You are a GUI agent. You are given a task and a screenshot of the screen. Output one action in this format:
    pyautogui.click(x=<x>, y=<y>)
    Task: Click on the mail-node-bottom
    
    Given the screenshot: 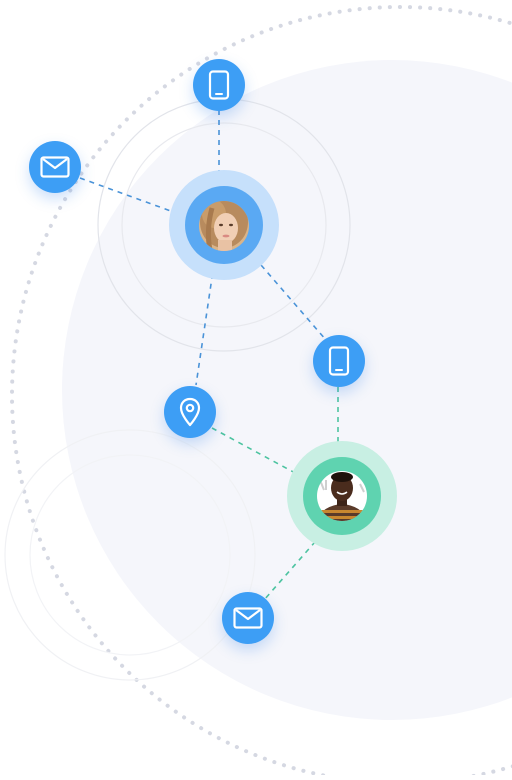 What is the action you would take?
    pyautogui.click(x=248, y=618)
    